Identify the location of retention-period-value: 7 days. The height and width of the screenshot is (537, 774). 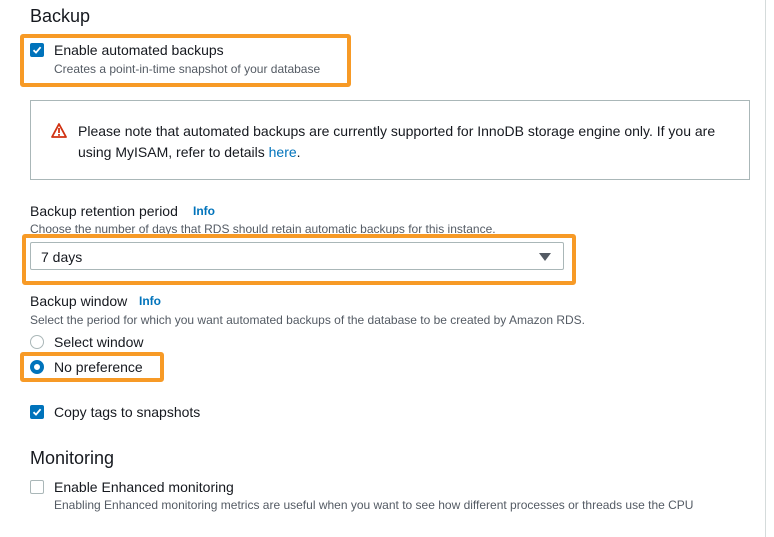
(62, 257).